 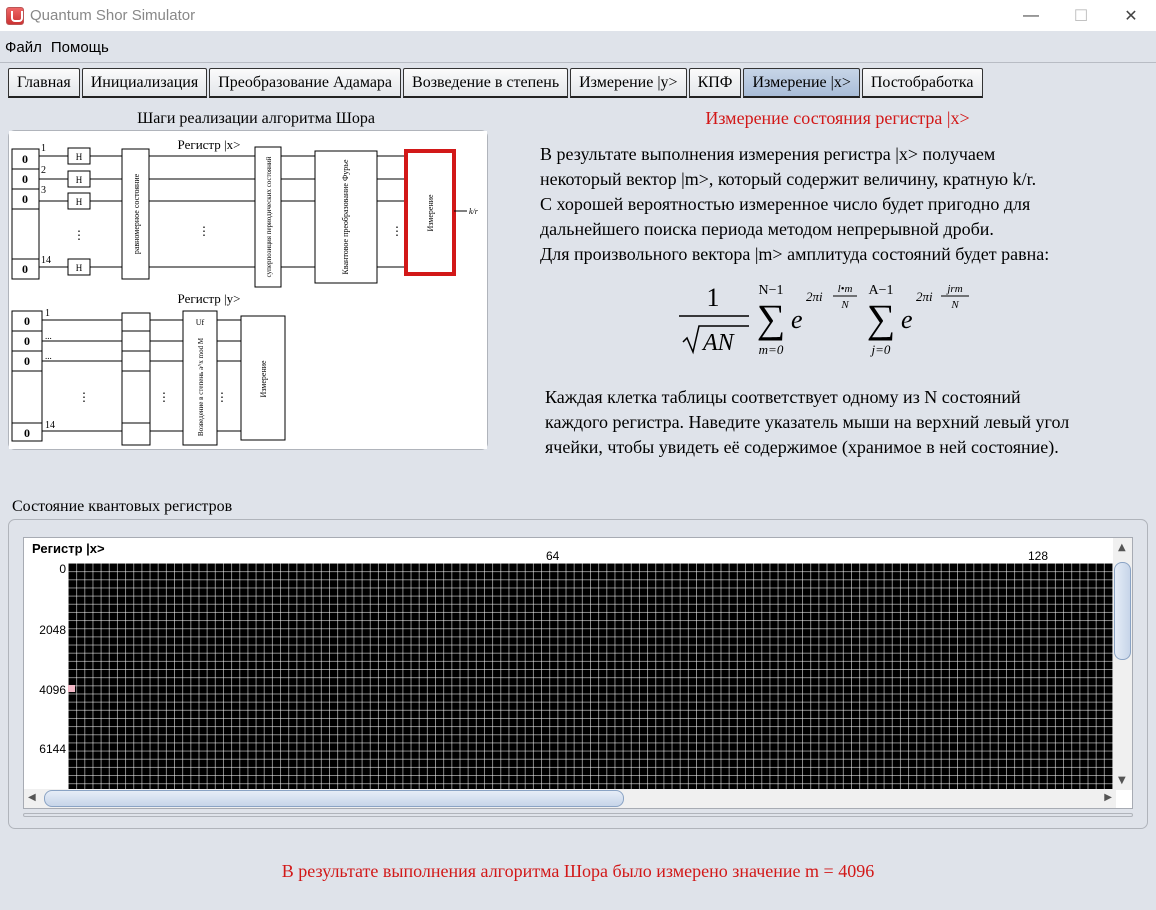 I want to click on tab-postprocess: Постобработка, so click(x=922, y=83).